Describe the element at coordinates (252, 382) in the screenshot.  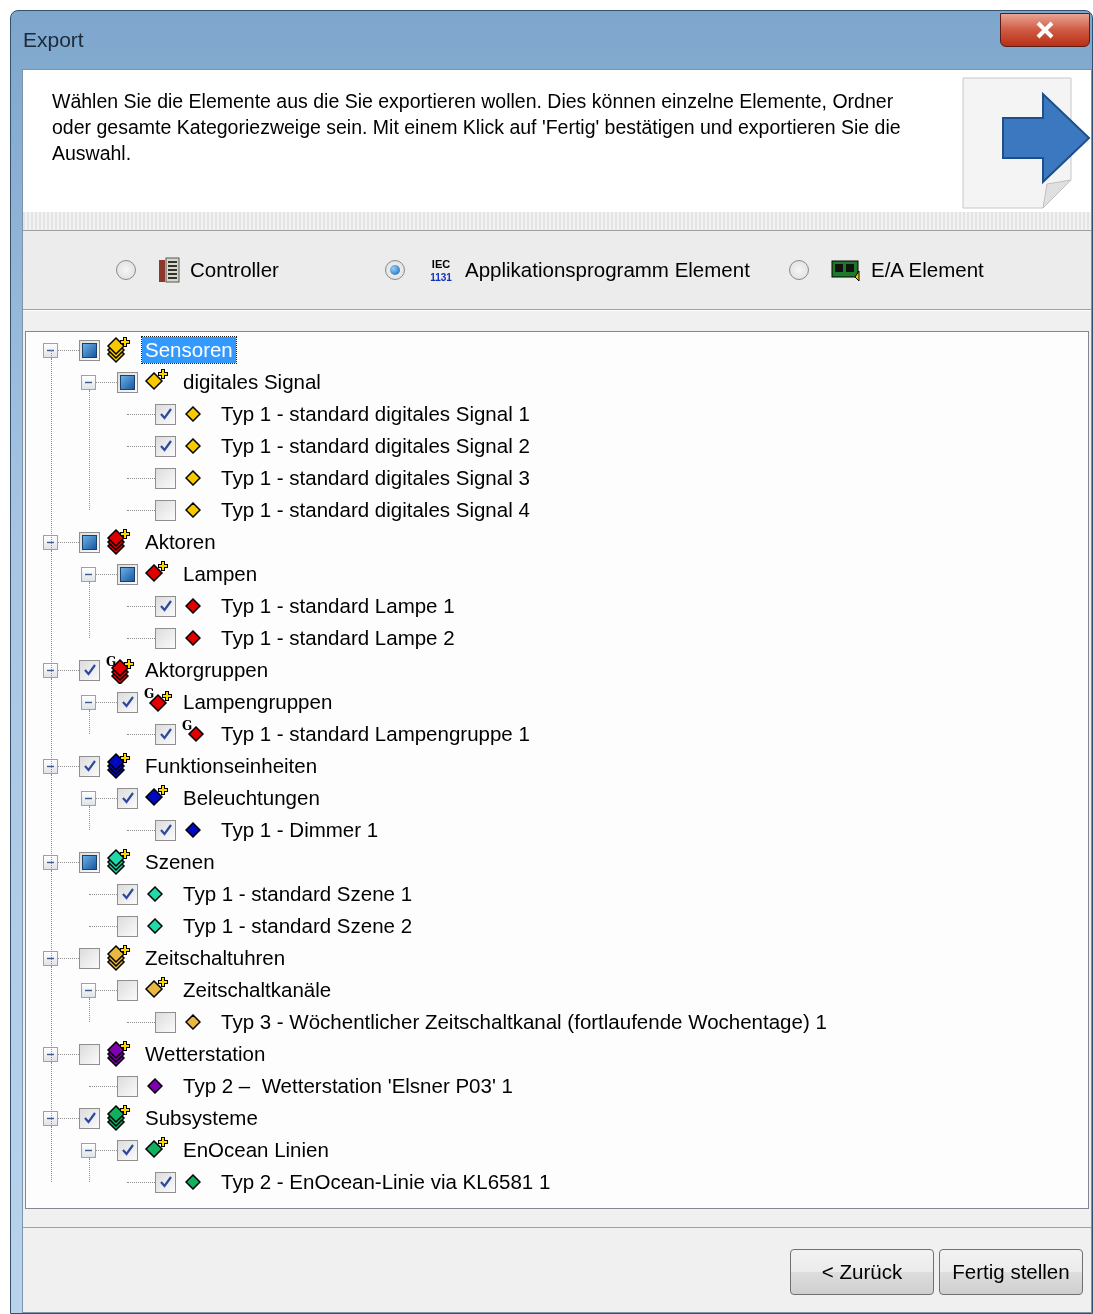
I see `tree-item: digitales Signal` at that location.